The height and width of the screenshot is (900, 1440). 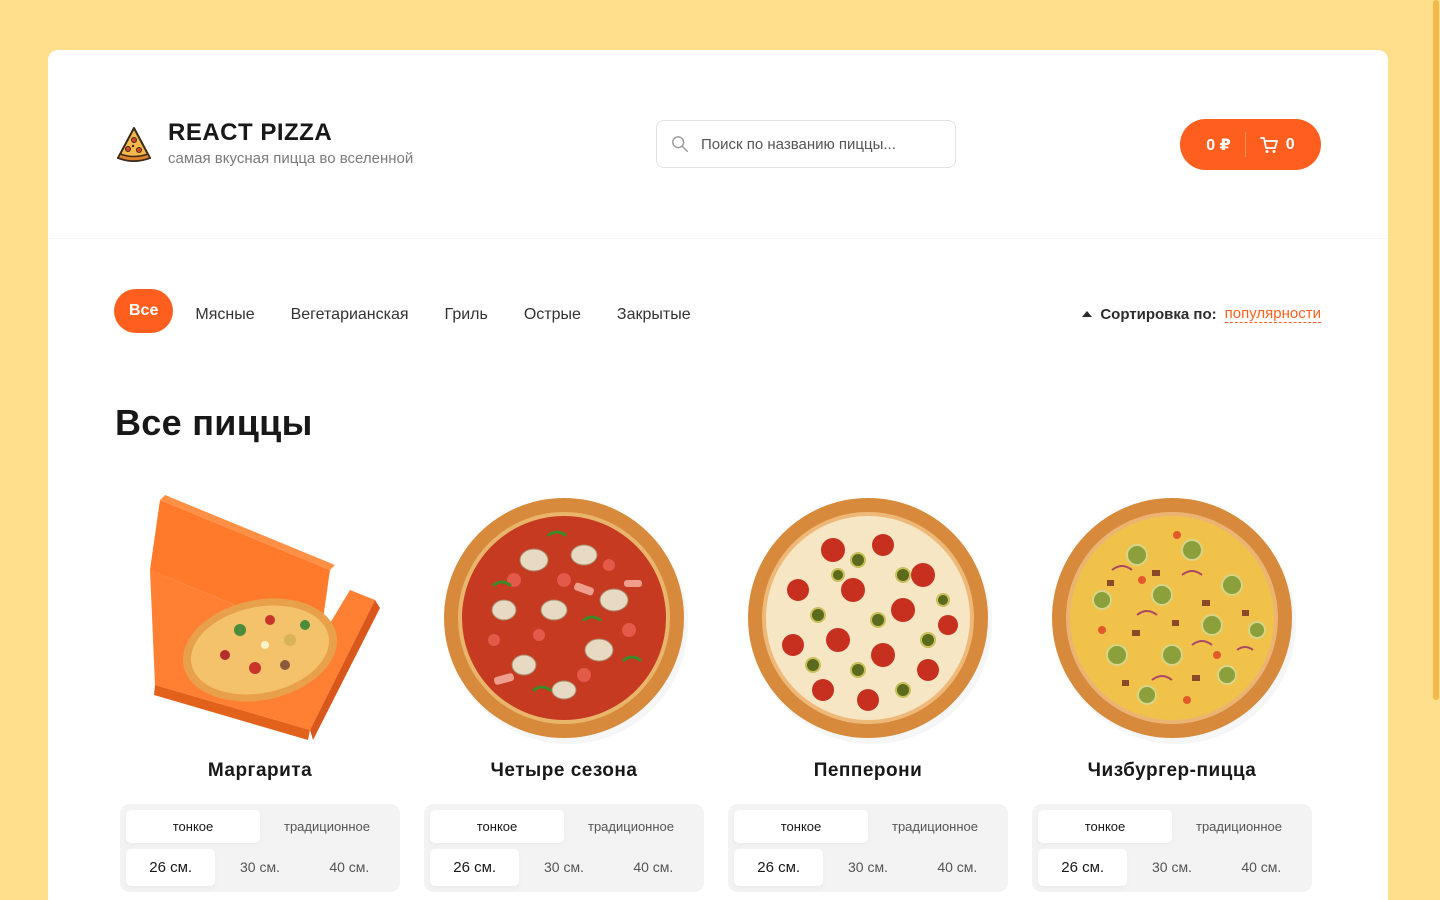 What do you see at coordinates (1436, 350) in the screenshot?
I see `scrollbar-thumb` at bounding box center [1436, 350].